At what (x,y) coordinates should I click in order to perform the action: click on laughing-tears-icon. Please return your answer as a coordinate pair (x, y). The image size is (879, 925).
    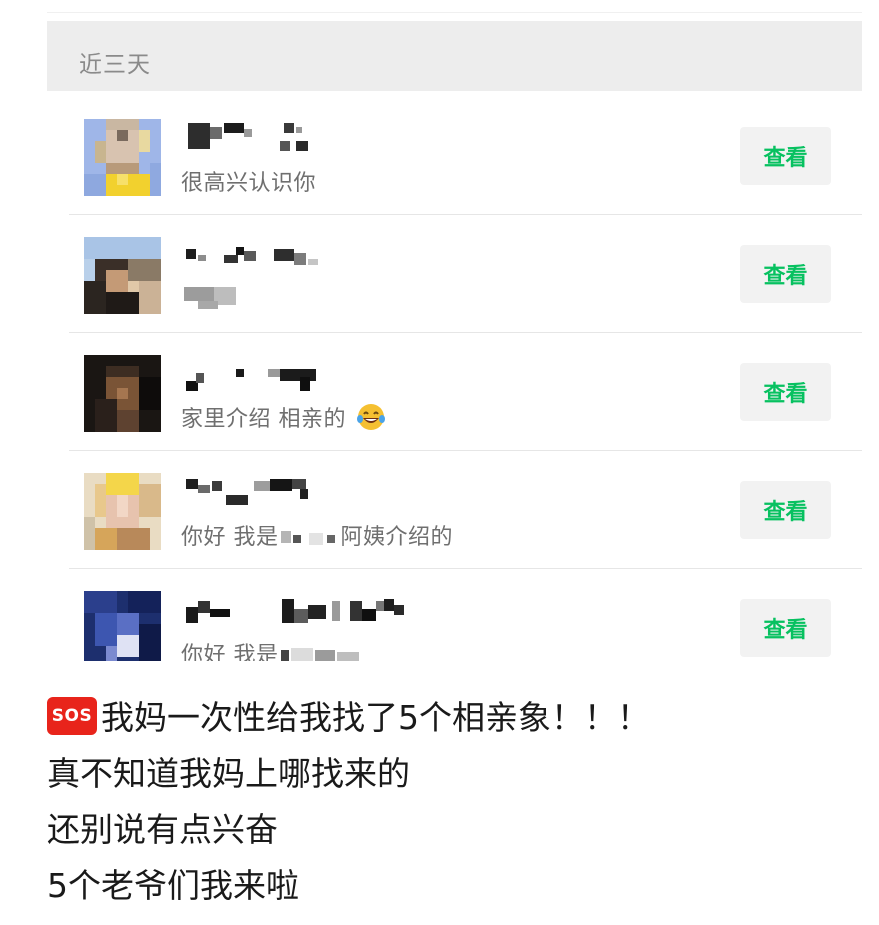
    Looking at the image, I should click on (370, 417).